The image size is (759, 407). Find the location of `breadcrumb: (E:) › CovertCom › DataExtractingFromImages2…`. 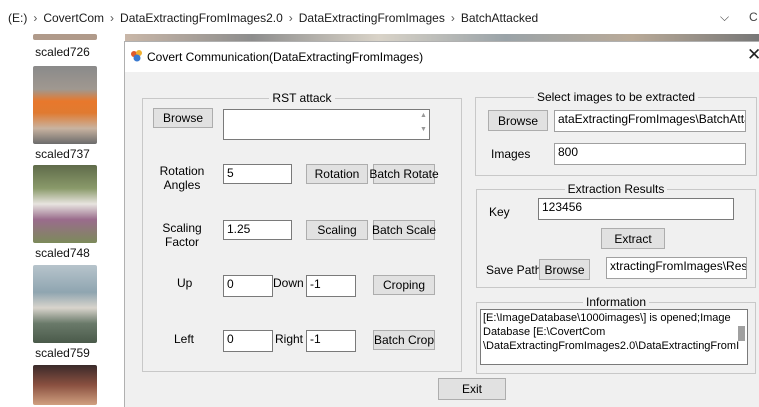

breadcrumb: (E:) › CovertCom › DataExtractingFromImages2… is located at coordinates (273, 18).